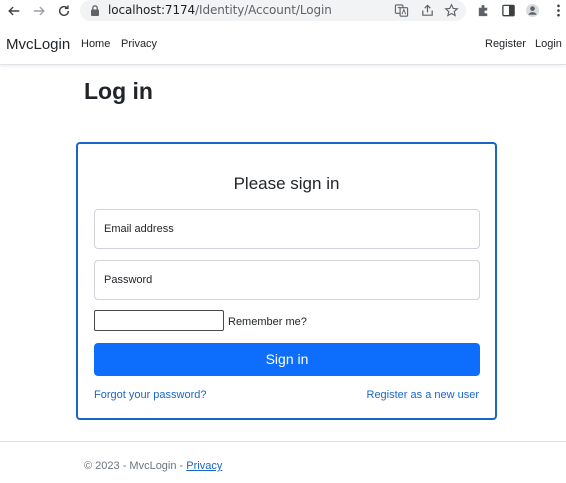  I want to click on sign-in-button: Sign in, so click(287, 359).